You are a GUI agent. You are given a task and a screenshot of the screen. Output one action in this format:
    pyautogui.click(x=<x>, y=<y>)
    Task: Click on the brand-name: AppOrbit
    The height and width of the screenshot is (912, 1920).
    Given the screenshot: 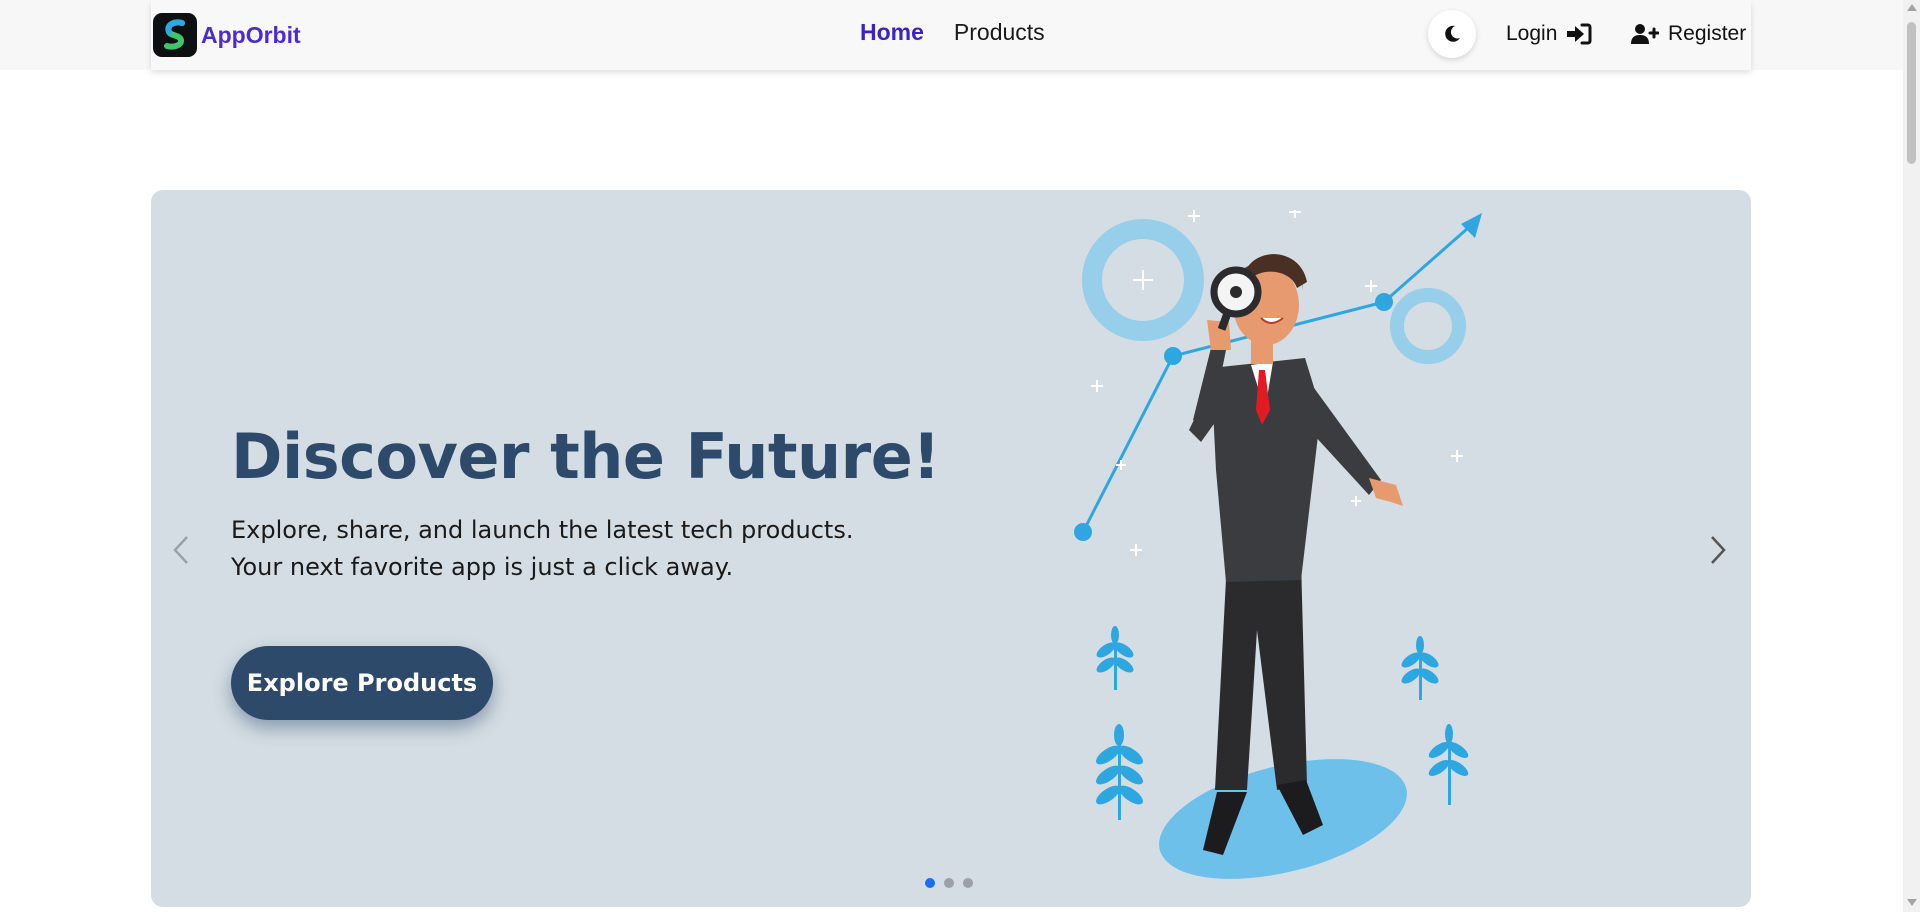 What is the action you would take?
    pyautogui.click(x=251, y=34)
    